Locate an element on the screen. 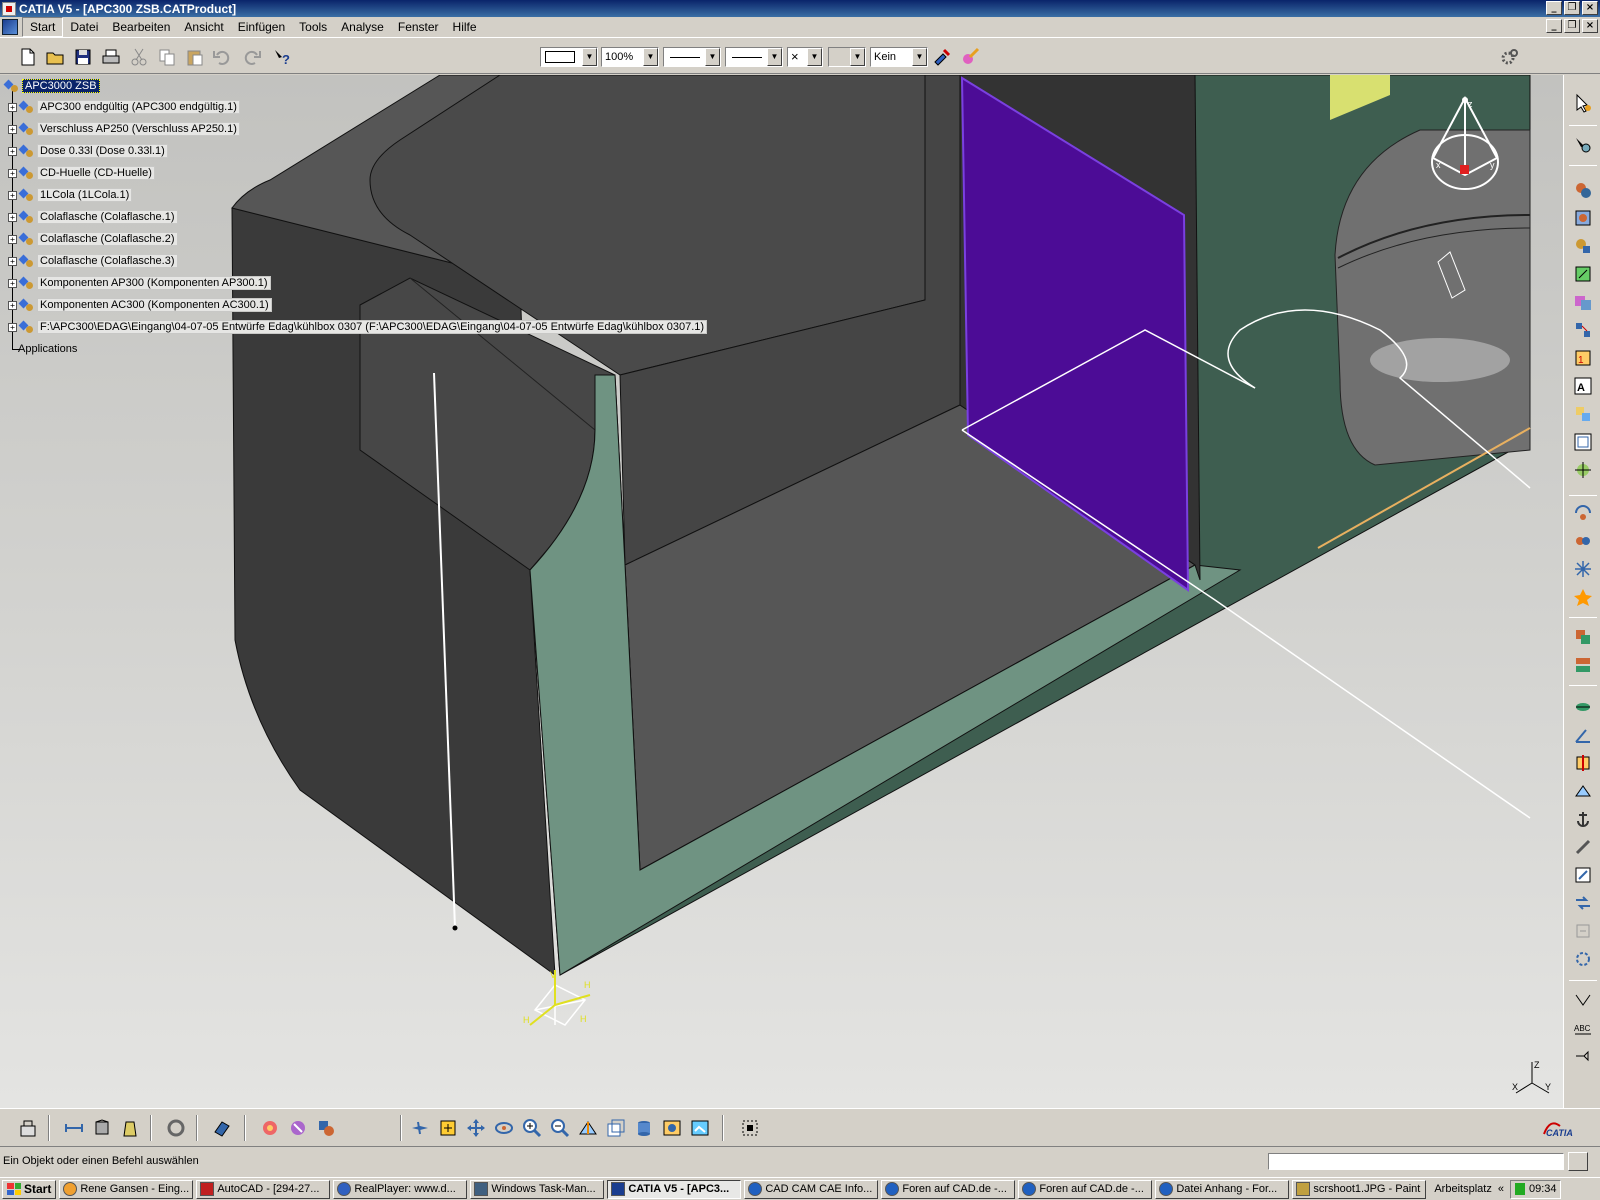  rotate-icon is located at coordinates (504, 1128).